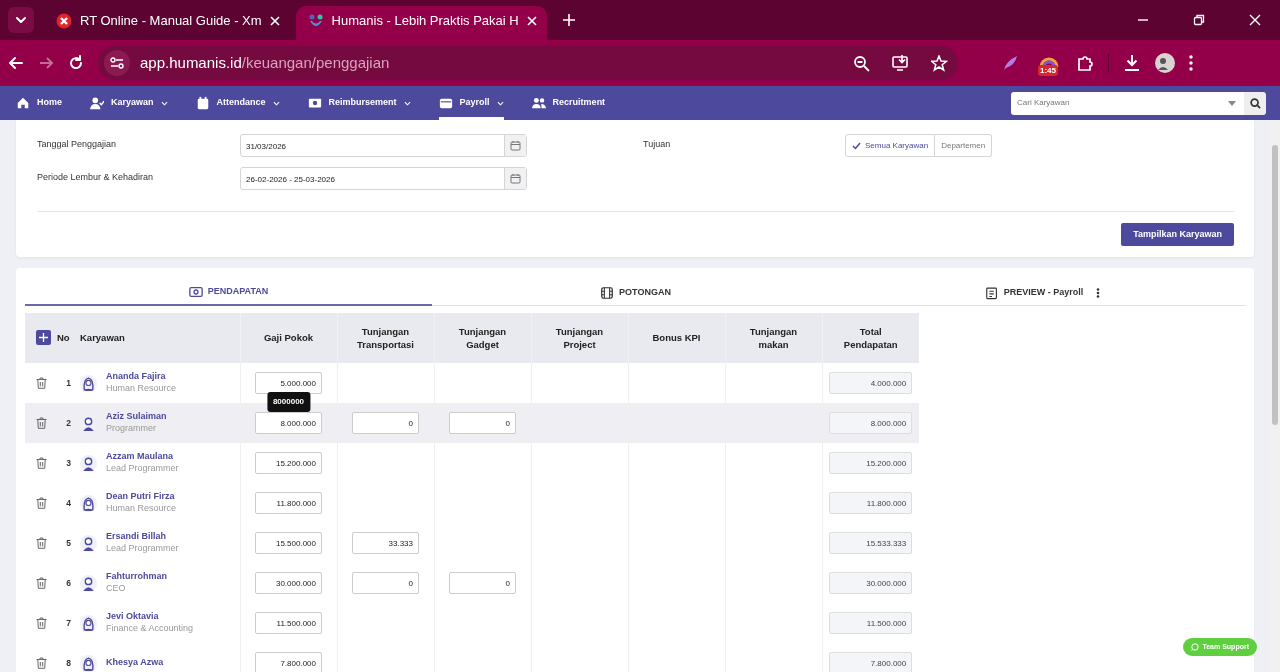 This screenshot has width=1280, height=672. Describe the element at coordinates (1275, 396) in the screenshot. I see `scrollbar` at that location.